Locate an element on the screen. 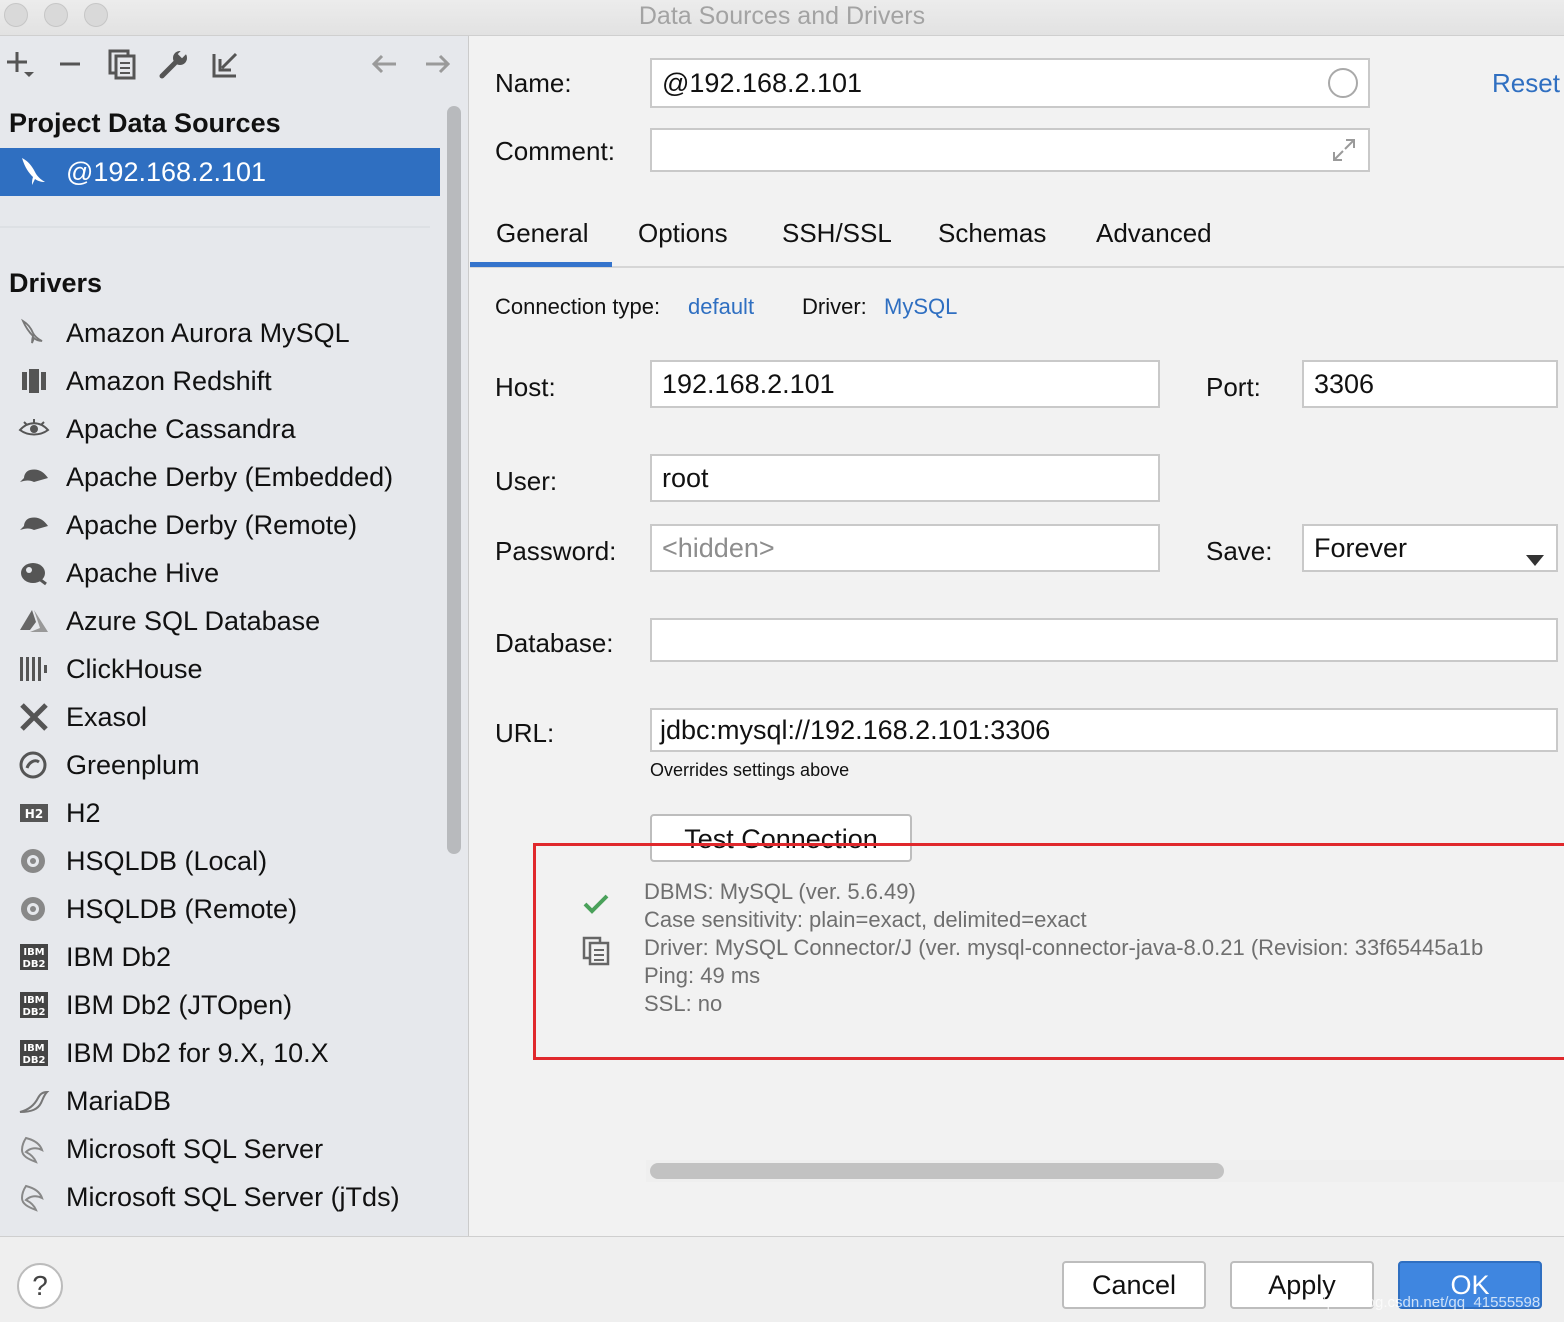  datasource-label: @192.168.2.101 is located at coordinates (166, 171).